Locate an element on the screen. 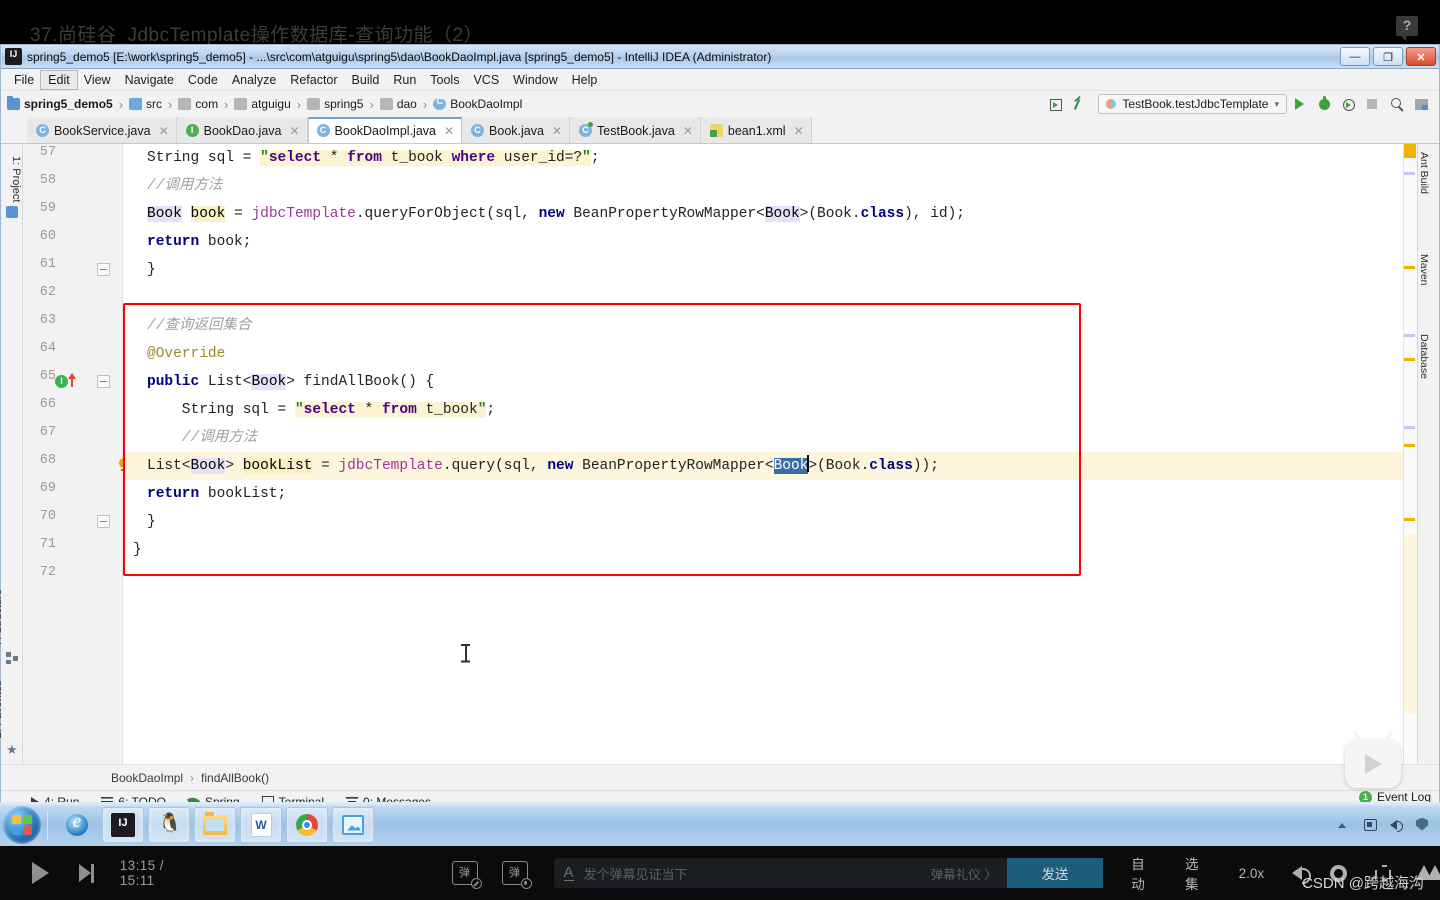 The width and height of the screenshot is (1440, 900). mouse-text-cursor is located at coordinates (465, 653).